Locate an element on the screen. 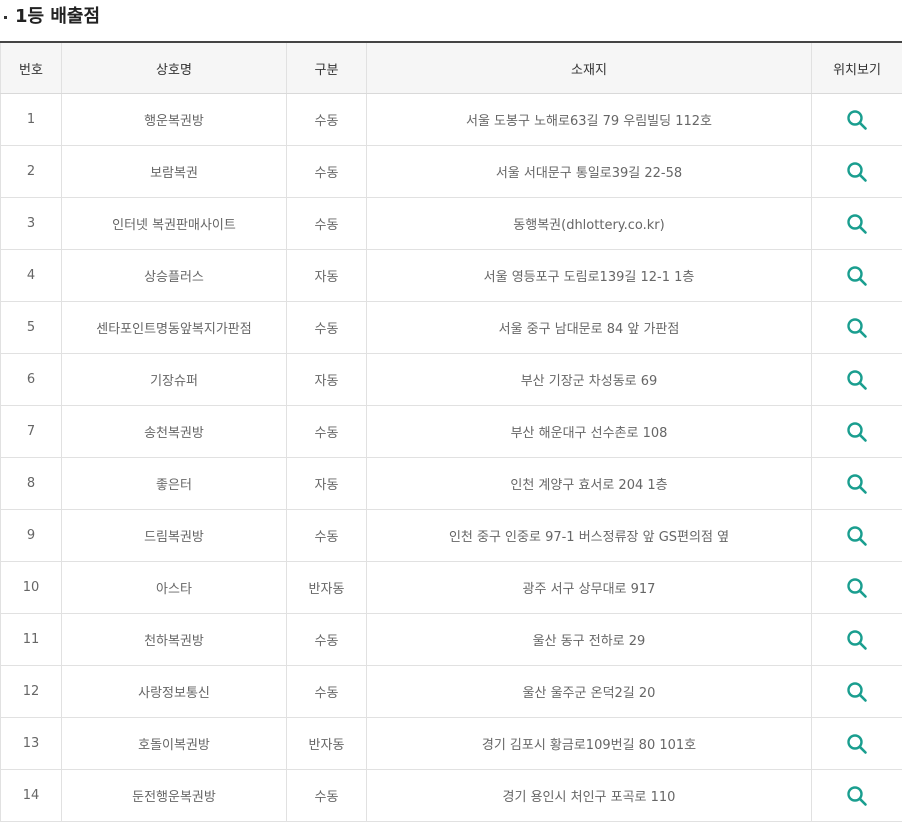  cell-store-name: 좋은터 is located at coordinates (174, 484).